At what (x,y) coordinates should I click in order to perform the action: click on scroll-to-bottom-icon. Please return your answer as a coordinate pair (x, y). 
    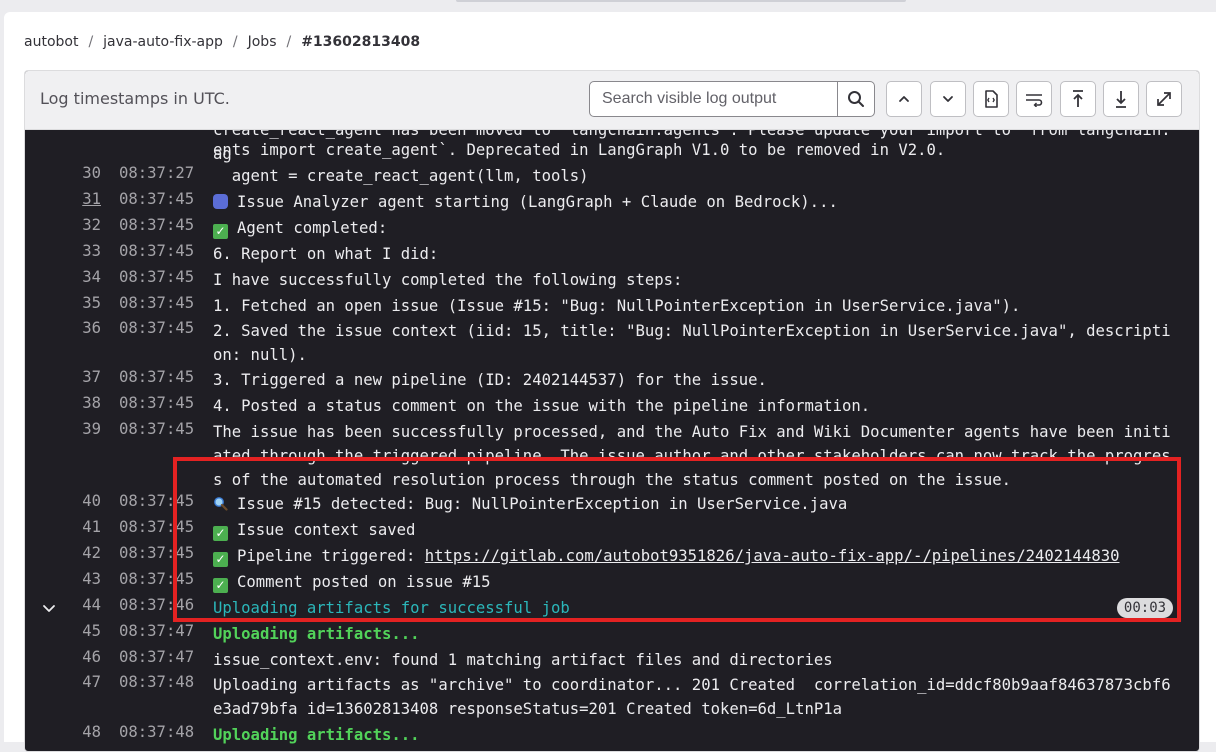
    Looking at the image, I should click on (1121, 99).